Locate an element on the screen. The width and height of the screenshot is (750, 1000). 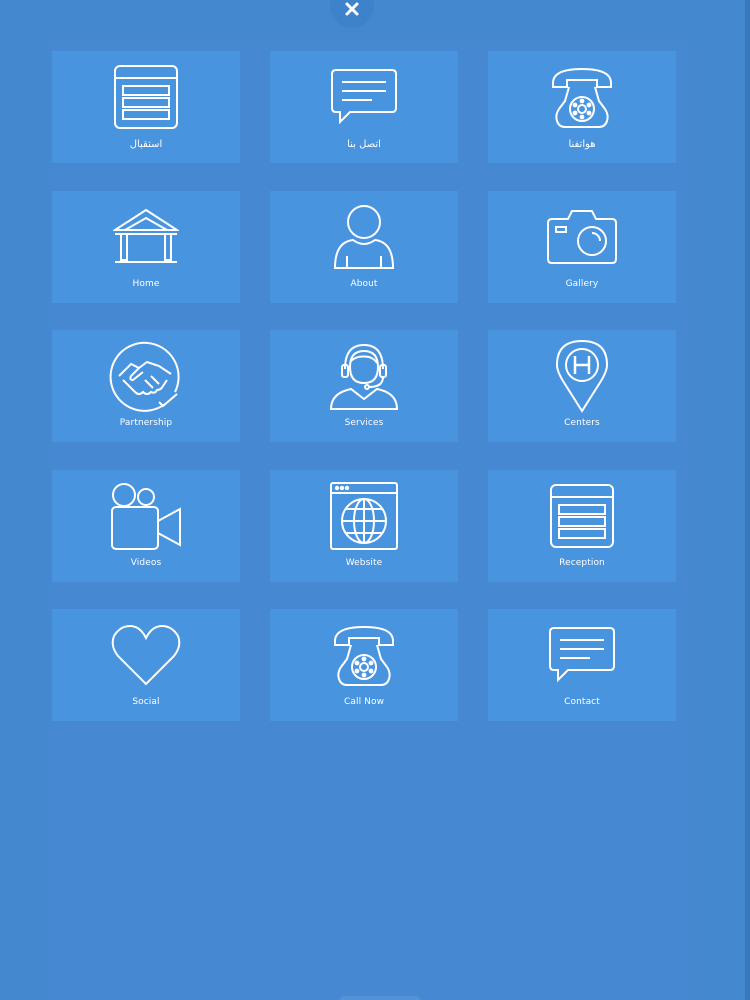
tile-label: Home is located at coordinates (146, 284).